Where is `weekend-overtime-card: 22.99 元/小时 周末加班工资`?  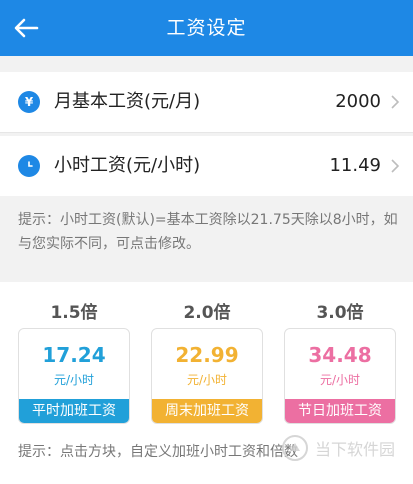
weekend-overtime-card: 22.99 元/小时 周末加班工资 is located at coordinates (207, 376).